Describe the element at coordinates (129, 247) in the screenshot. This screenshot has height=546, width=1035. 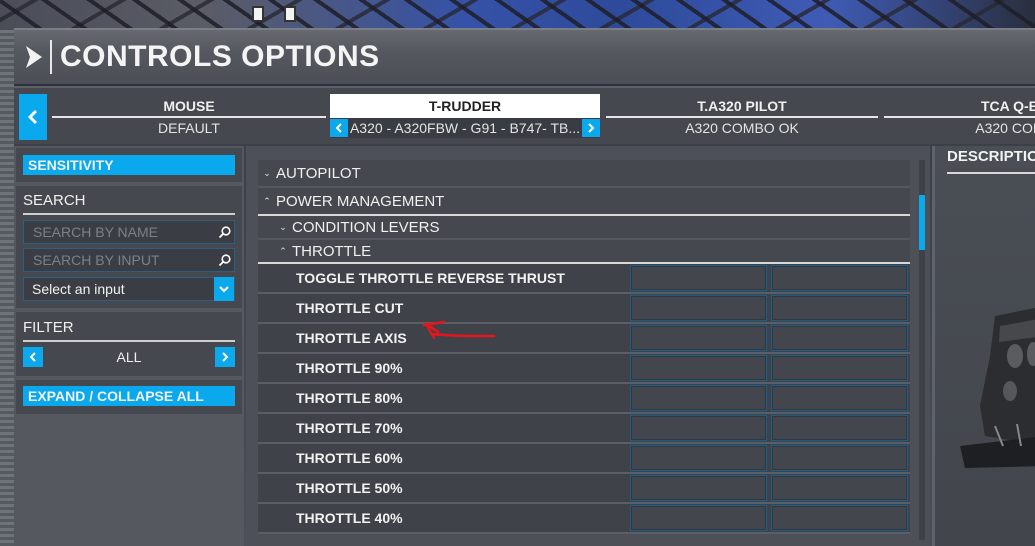
I see `search-block: SEARCH Select an input` at that location.